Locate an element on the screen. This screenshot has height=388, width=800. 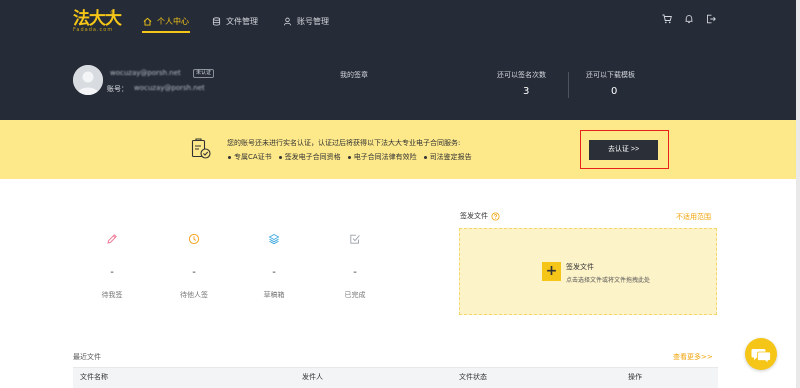
page-scrollbar is located at coordinates (798, 194).